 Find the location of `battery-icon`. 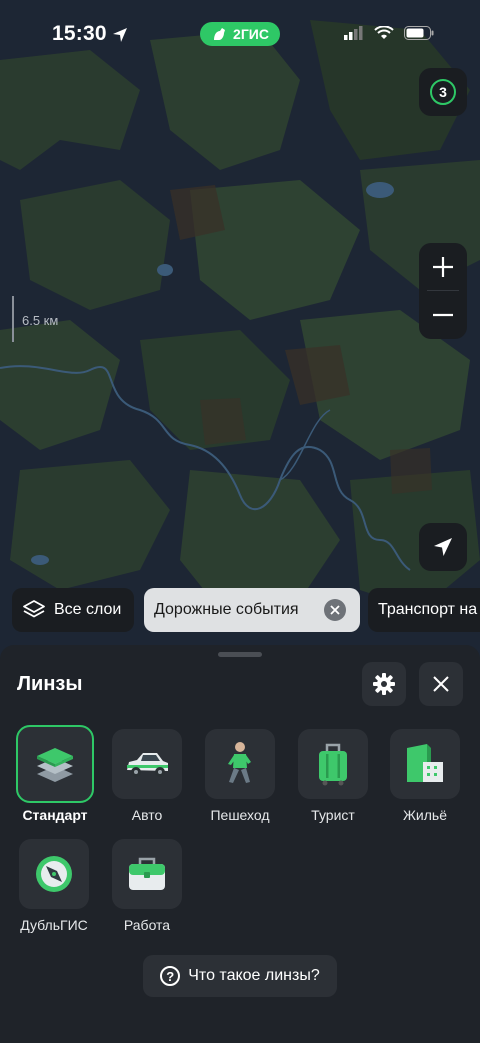

battery-icon is located at coordinates (419, 33).